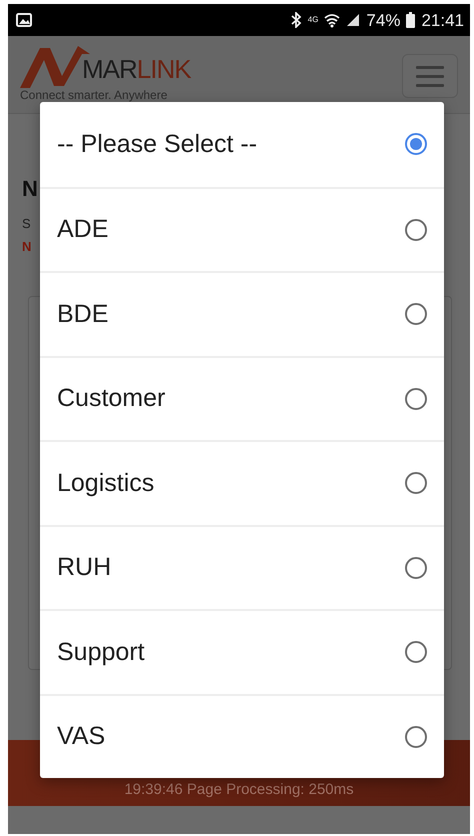 The image size is (474, 836). I want to click on footer-text: 19:39:46 Page Processing: 250ms, so click(239, 789).